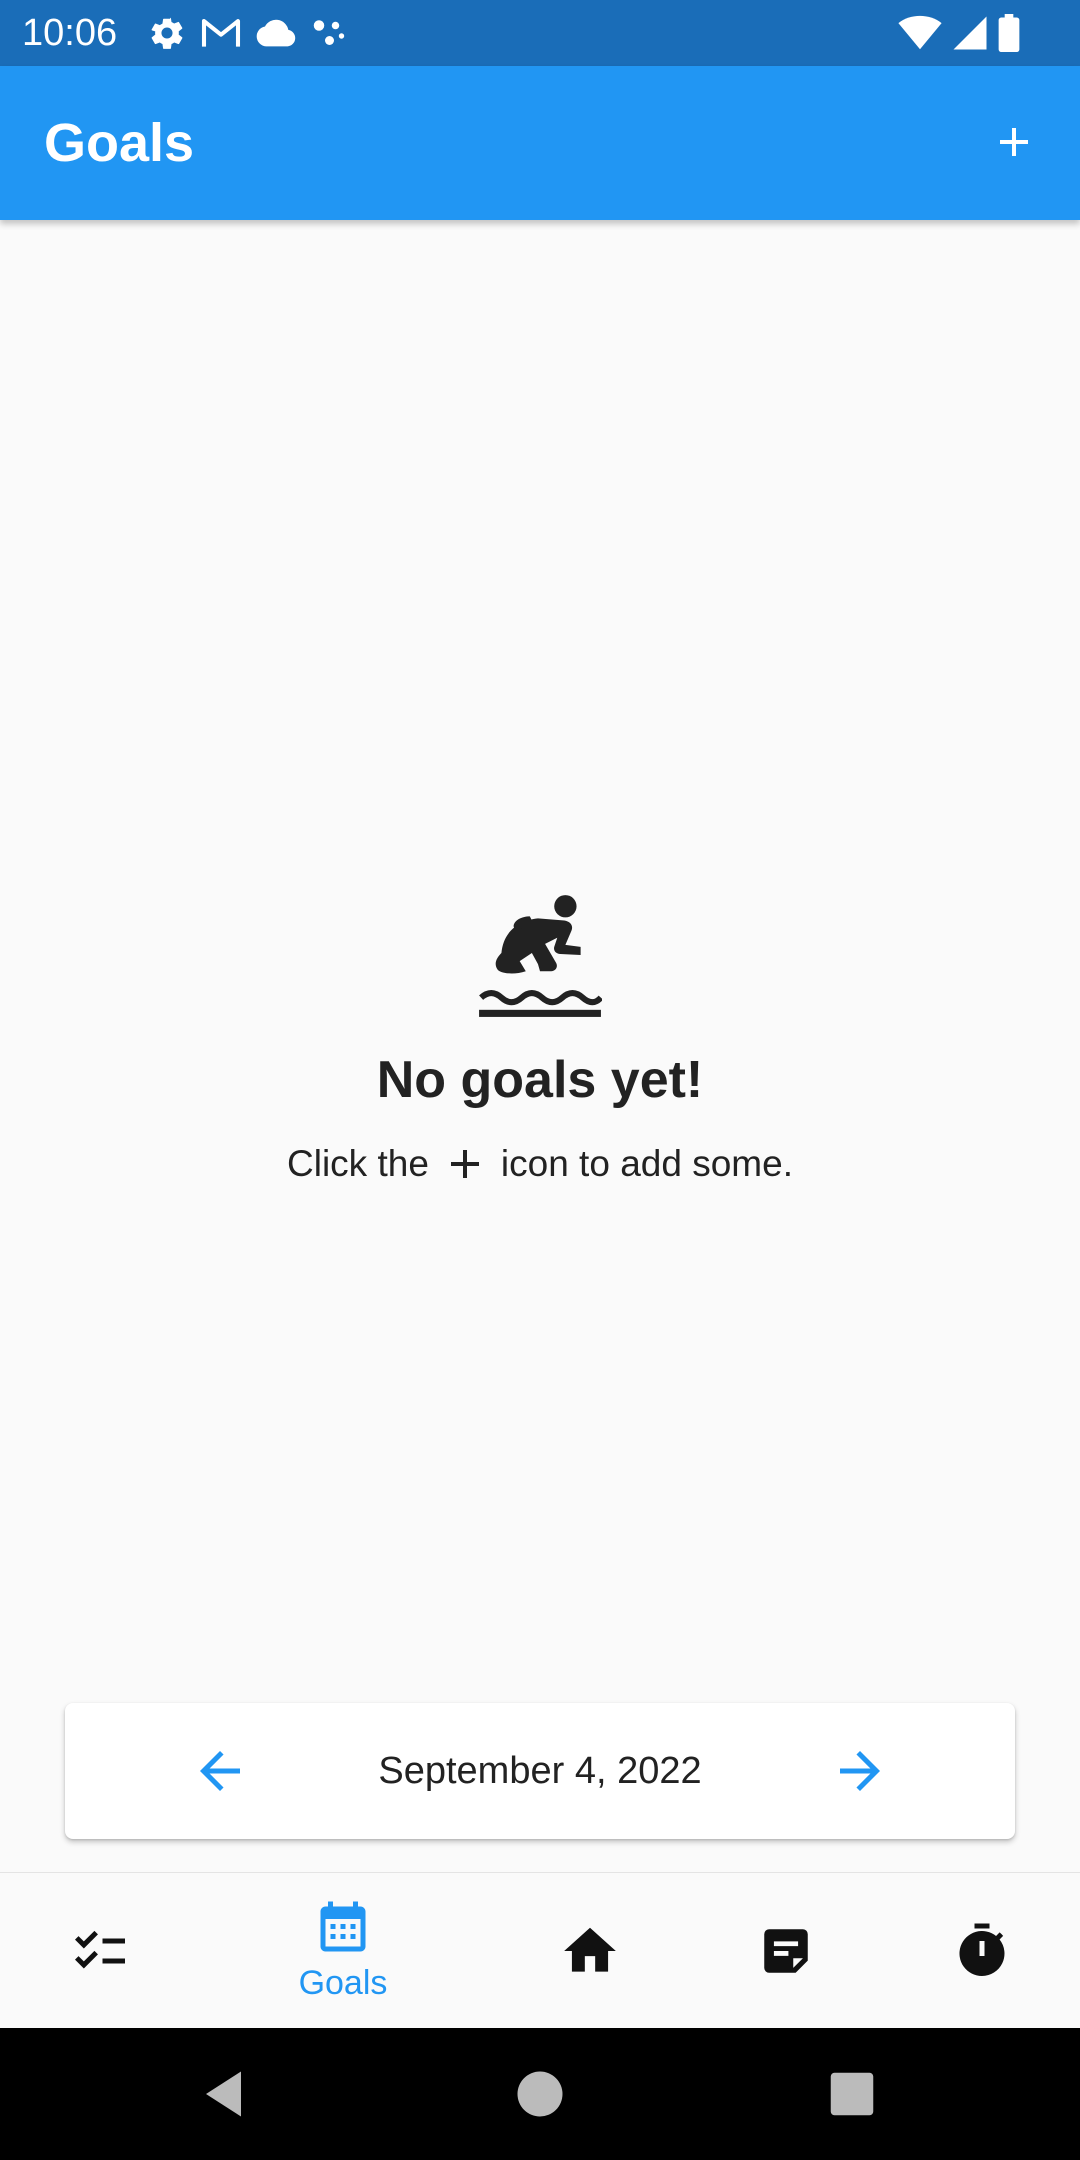  I want to click on arrow-right-icon, so click(860, 1771).